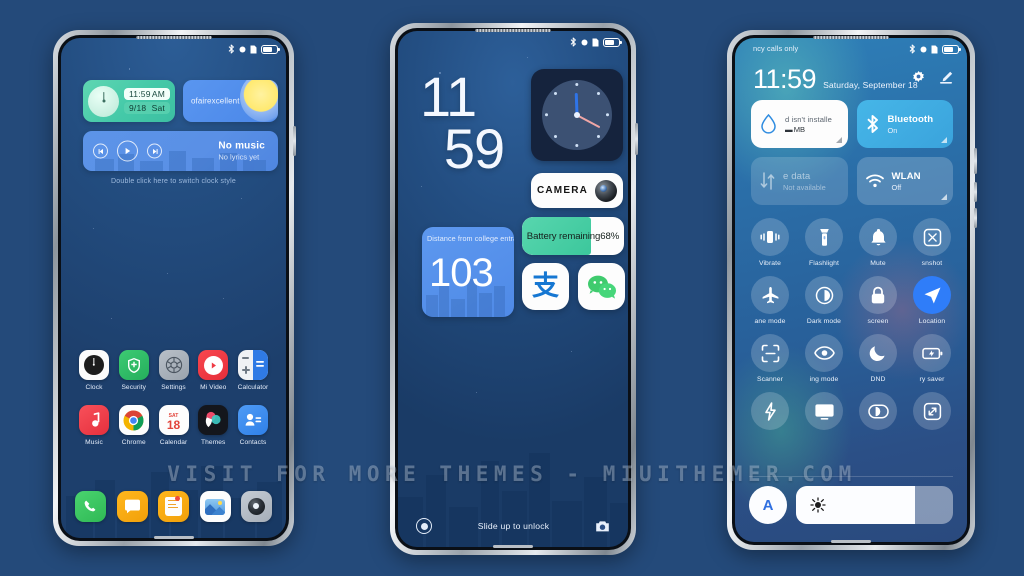  I want to click on toggle-battery-saver: ry saver, so click(932, 358).